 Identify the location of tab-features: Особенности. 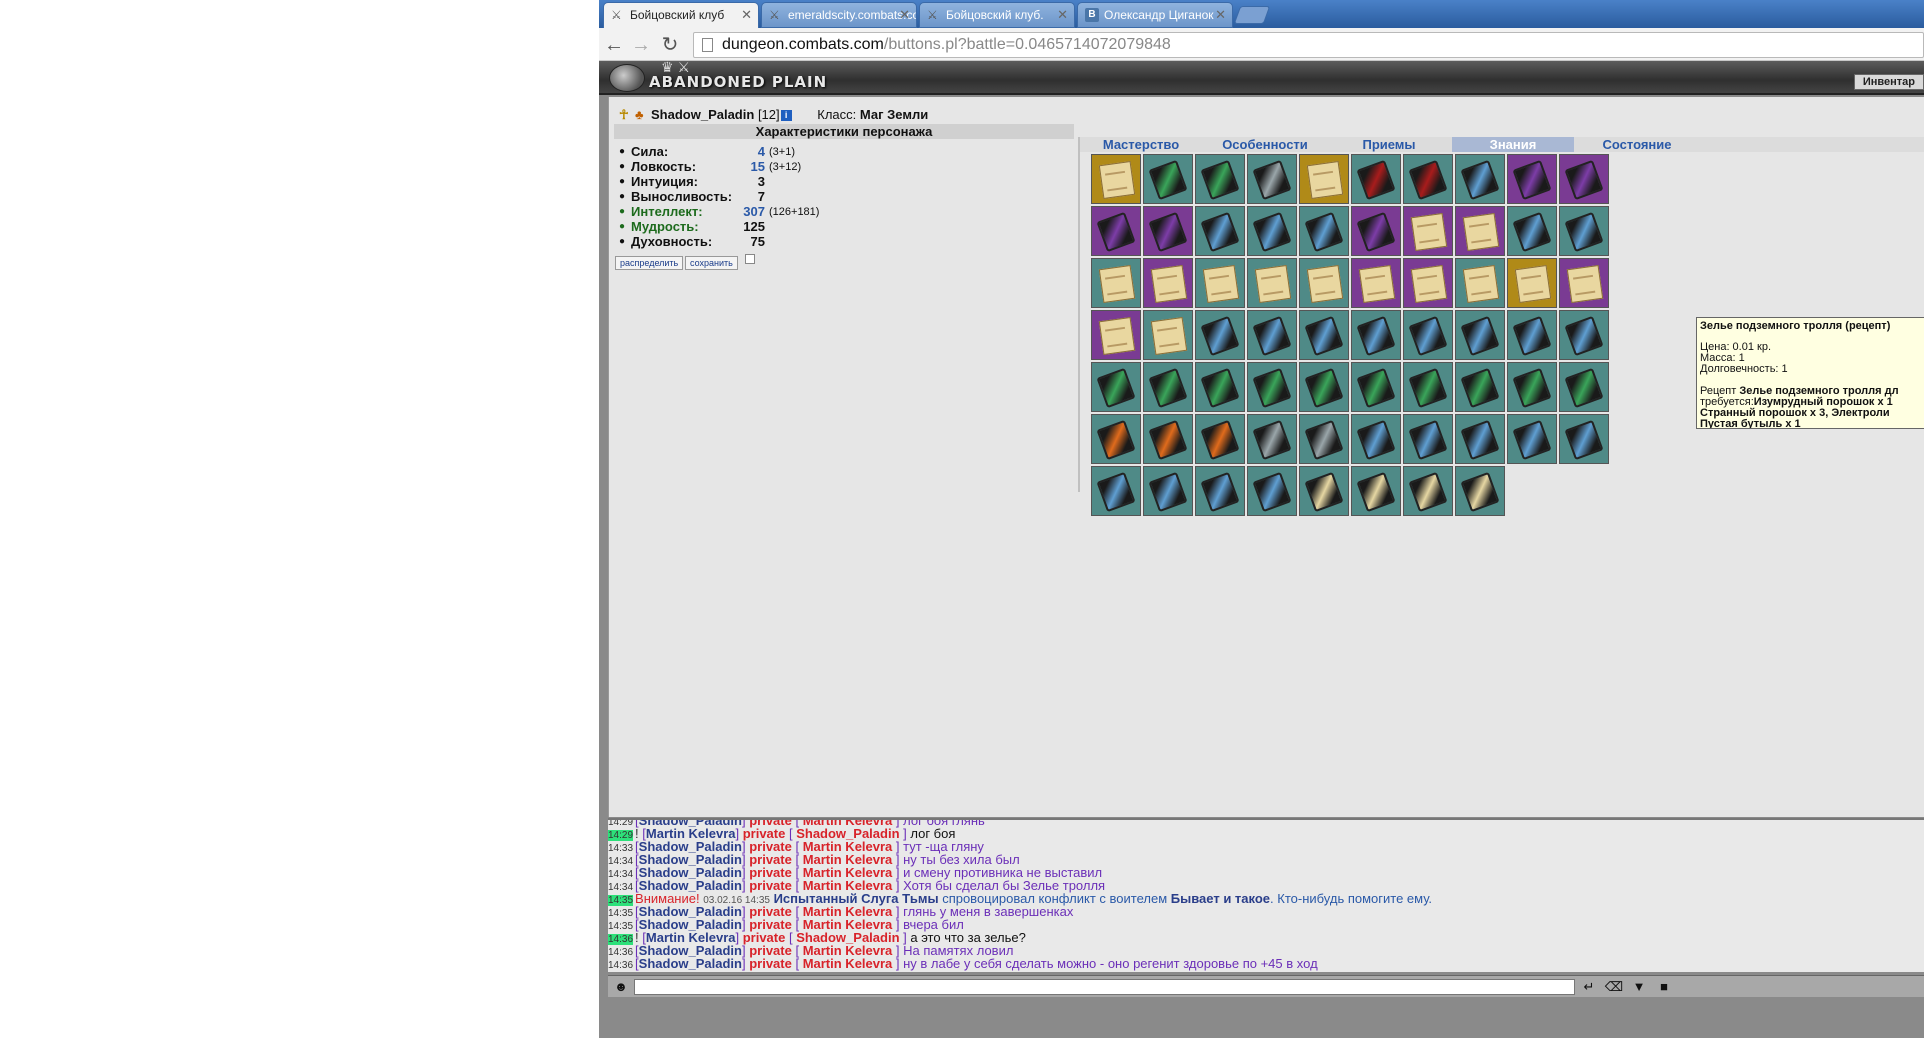
(1265, 144).